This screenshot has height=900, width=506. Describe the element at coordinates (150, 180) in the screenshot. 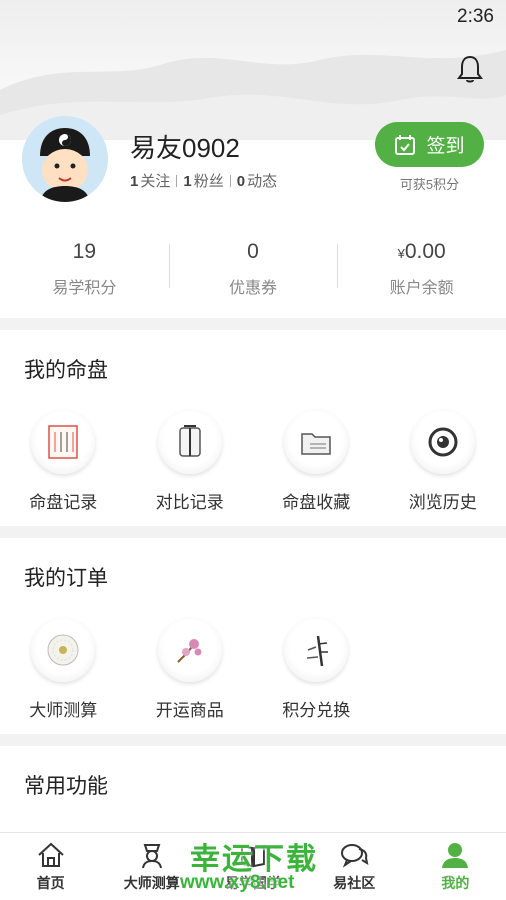

I see `following-link: 1 关注` at that location.